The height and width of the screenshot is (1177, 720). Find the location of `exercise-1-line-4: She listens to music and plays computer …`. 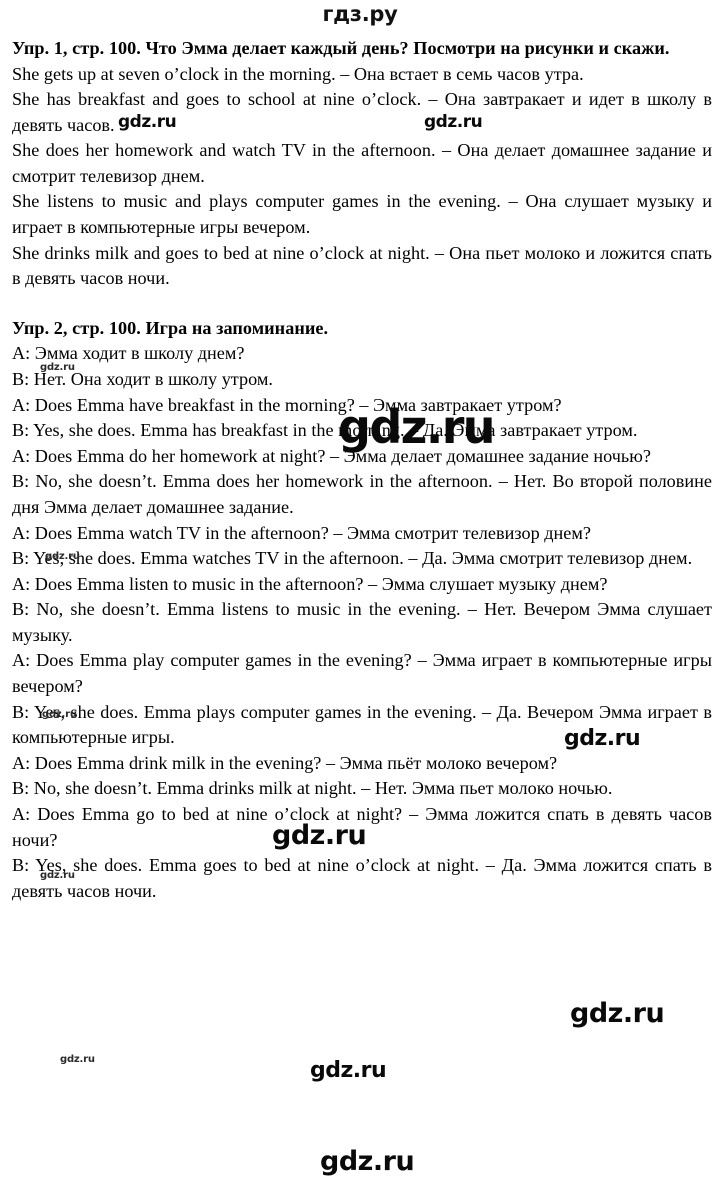

exercise-1-line-4: She listens to music and plays computer … is located at coordinates (362, 214).